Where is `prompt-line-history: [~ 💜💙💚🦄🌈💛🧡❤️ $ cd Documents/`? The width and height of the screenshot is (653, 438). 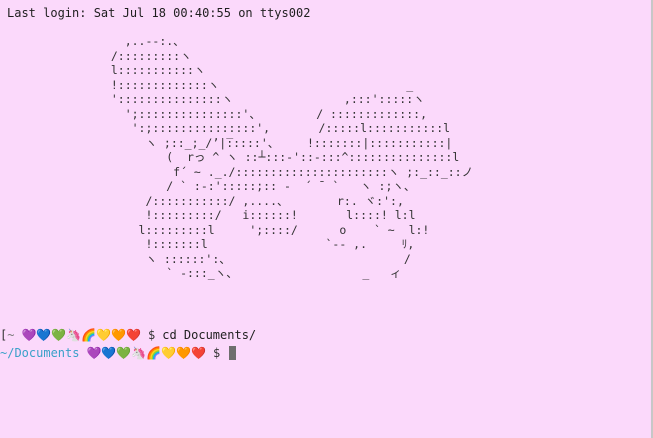
prompt-line-history: [~ 💜💙💚🦄🌈💛🧡❤️ $ cd Documents/ is located at coordinates (128, 335).